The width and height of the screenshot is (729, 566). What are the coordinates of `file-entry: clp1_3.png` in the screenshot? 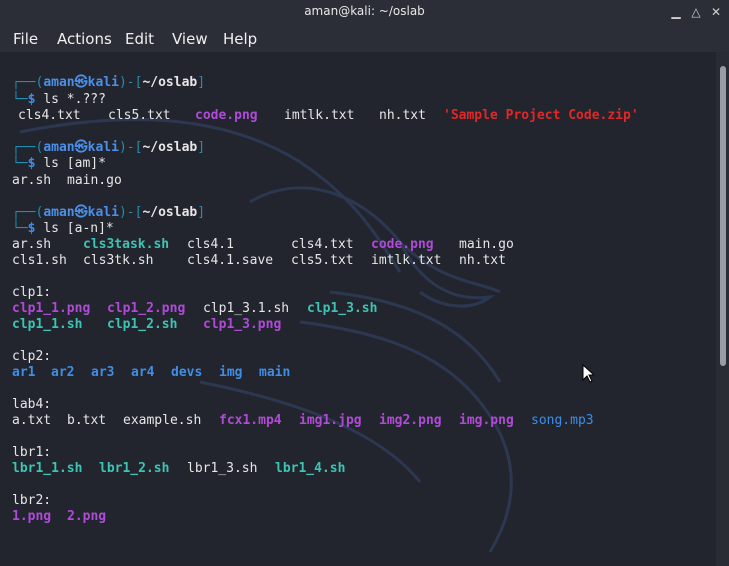 It's located at (242, 324).